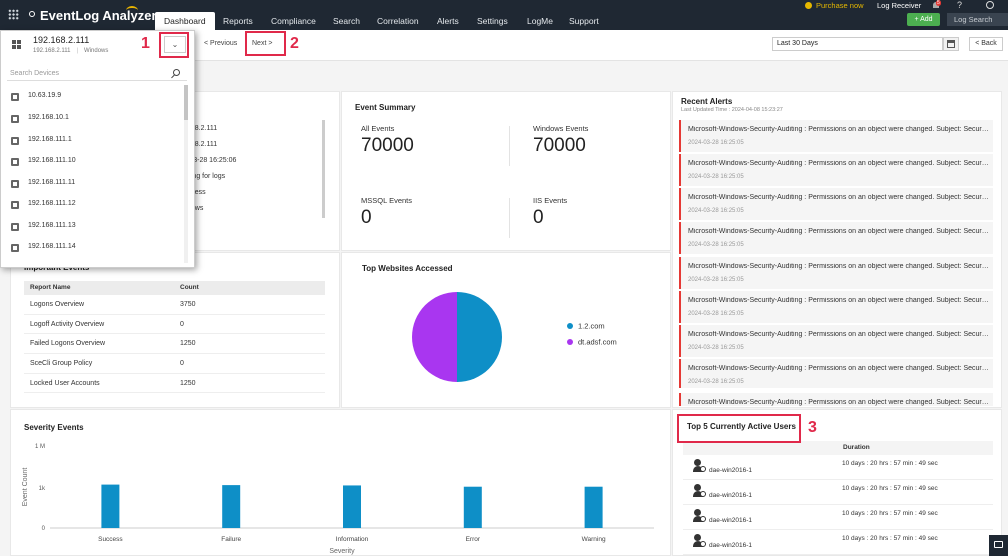 The height and width of the screenshot is (556, 1008). I want to click on tab-dashboard: Dashboard, so click(185, 21).